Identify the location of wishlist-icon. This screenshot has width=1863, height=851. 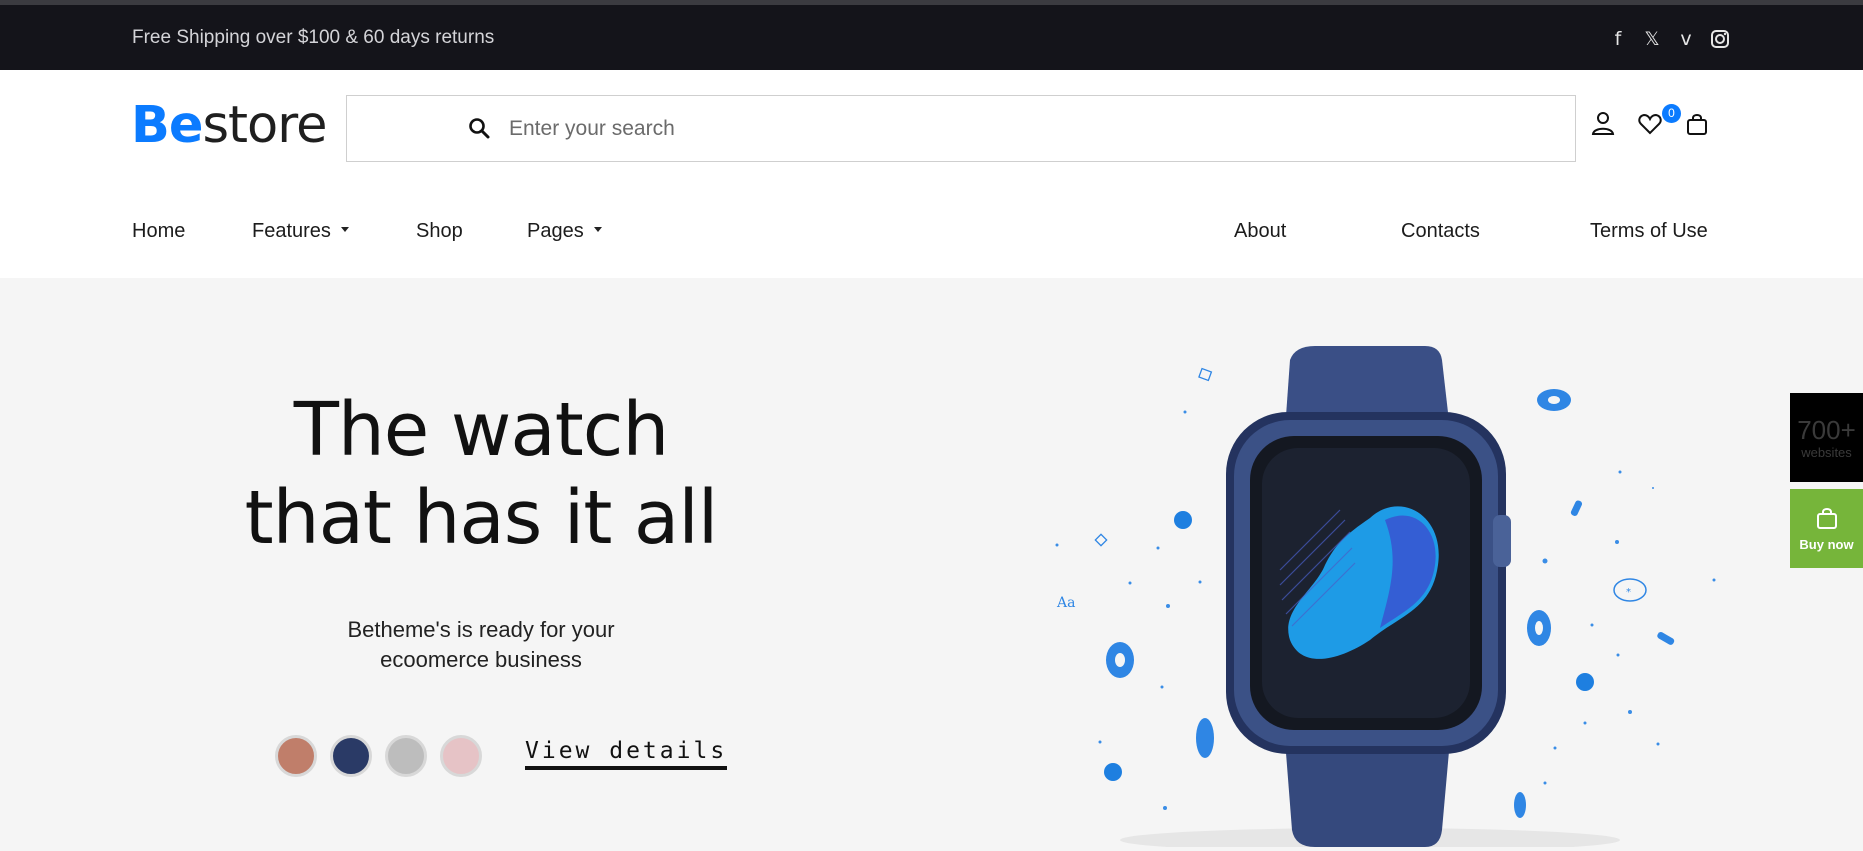
(1650, 124).